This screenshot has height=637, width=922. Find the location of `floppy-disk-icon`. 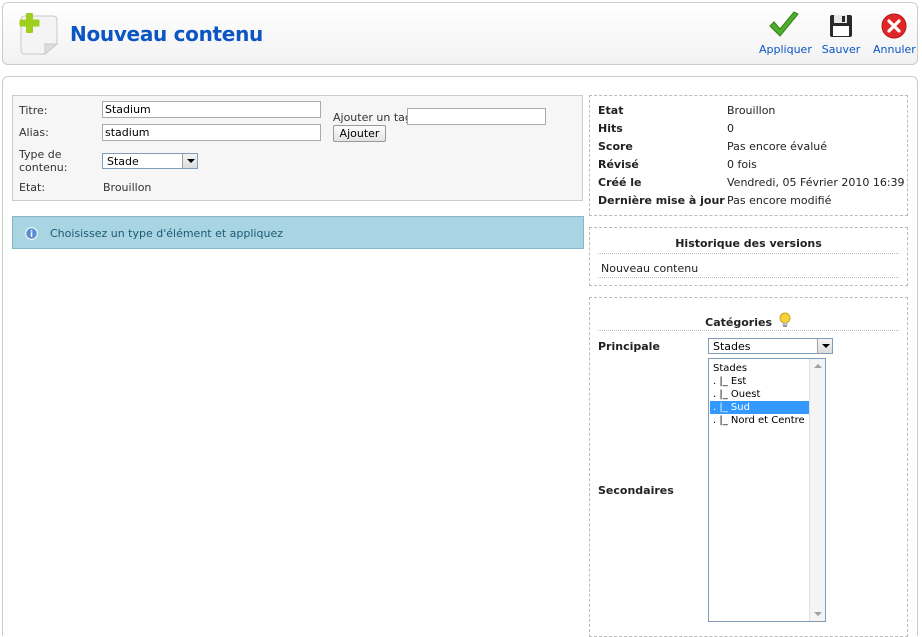

floppy-disk-icon is located at coordinates (841, 26).